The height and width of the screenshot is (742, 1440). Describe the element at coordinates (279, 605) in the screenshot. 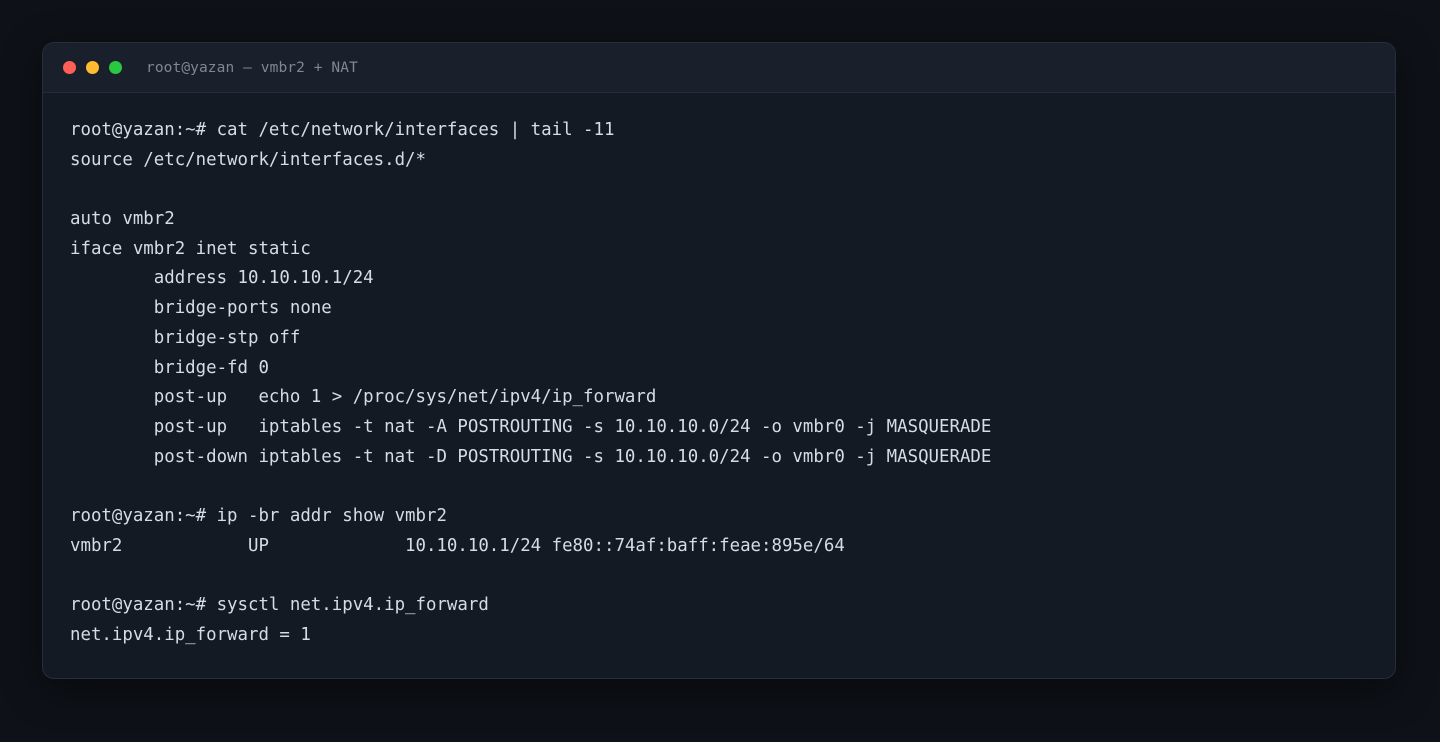

I see `terminal-line: root@yazan:~# sysctl net.ipv4.ip_forward` at that location.